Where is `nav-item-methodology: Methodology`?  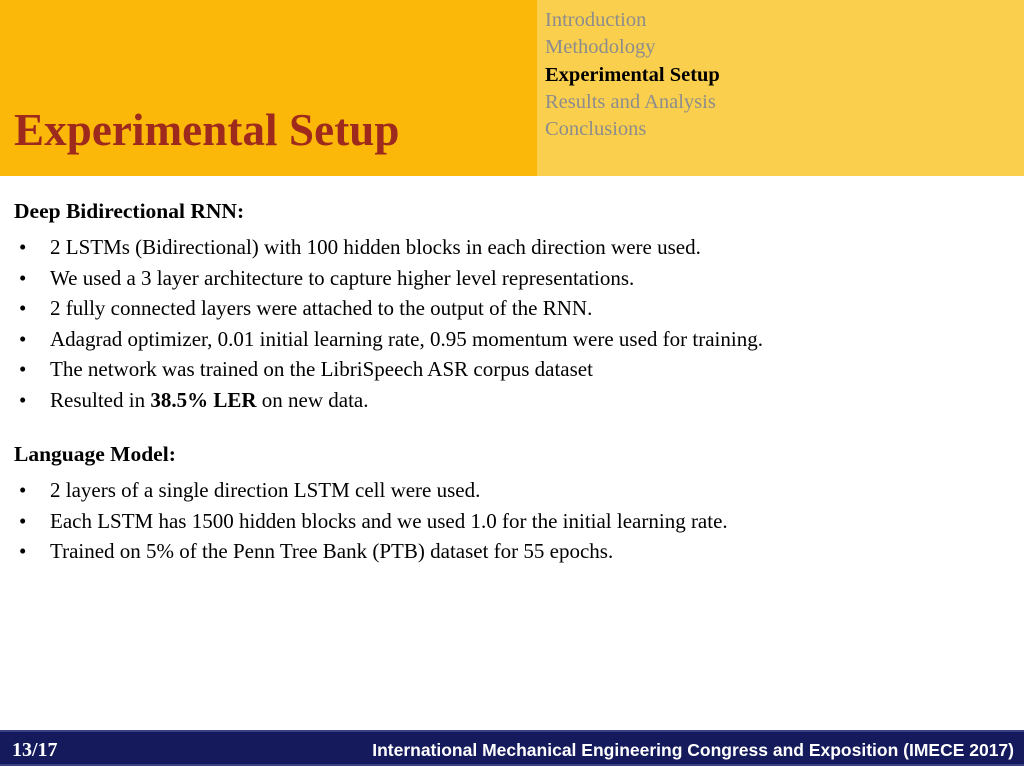 nav-item-methodology: Methodology is located at coordinates (765, 47).